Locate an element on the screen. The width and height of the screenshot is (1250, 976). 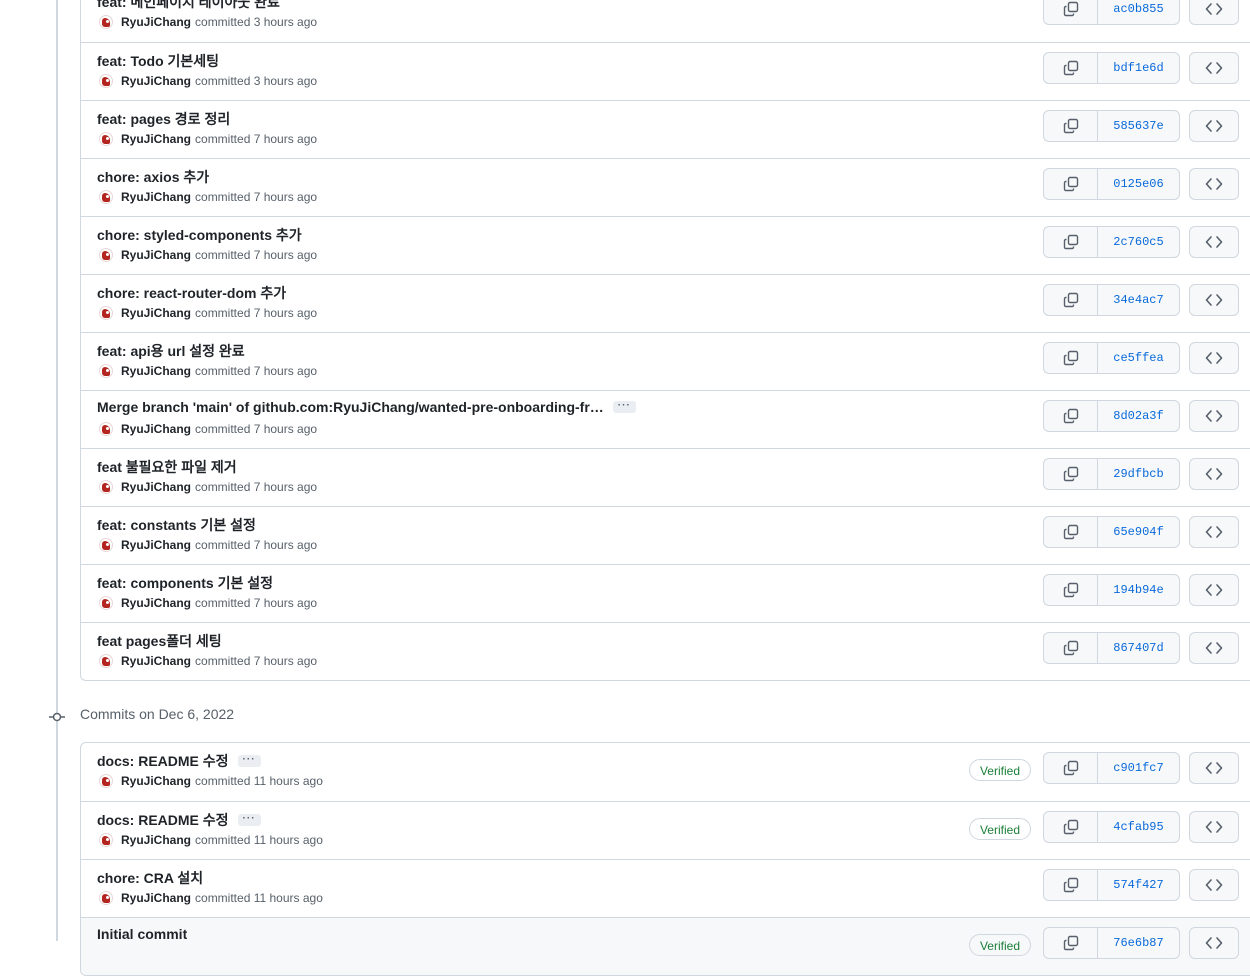
commit-title-link: feat pages폴더 세팅 is located at coordinates (159, 641).